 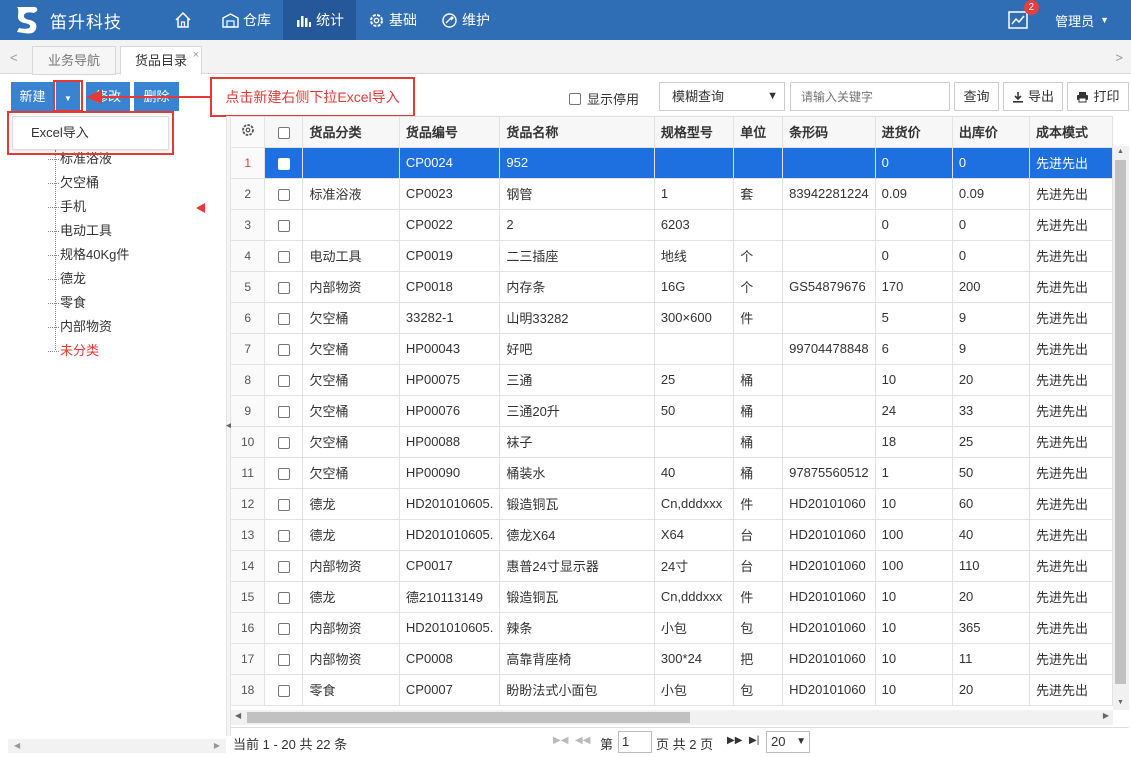 What do you see at coordinates (465, 20) in the screenshot?
I see `nav-maintenance: 维护` at bounding box center [465, 20].